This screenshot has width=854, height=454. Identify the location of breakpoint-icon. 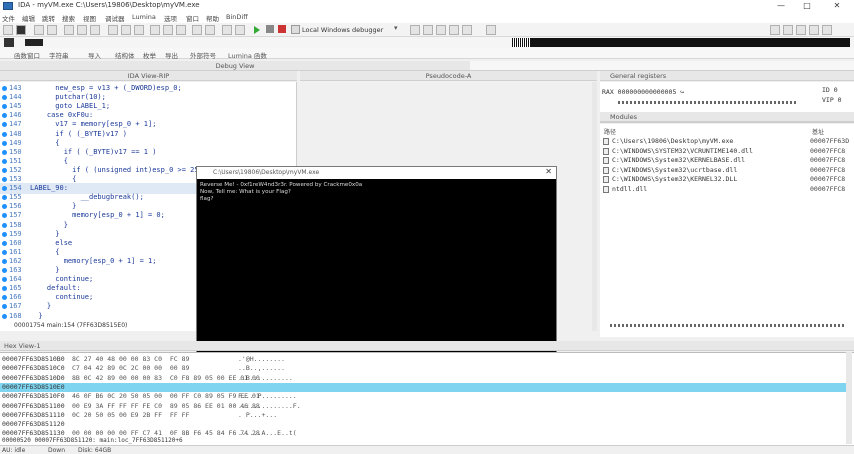
(454, 30).